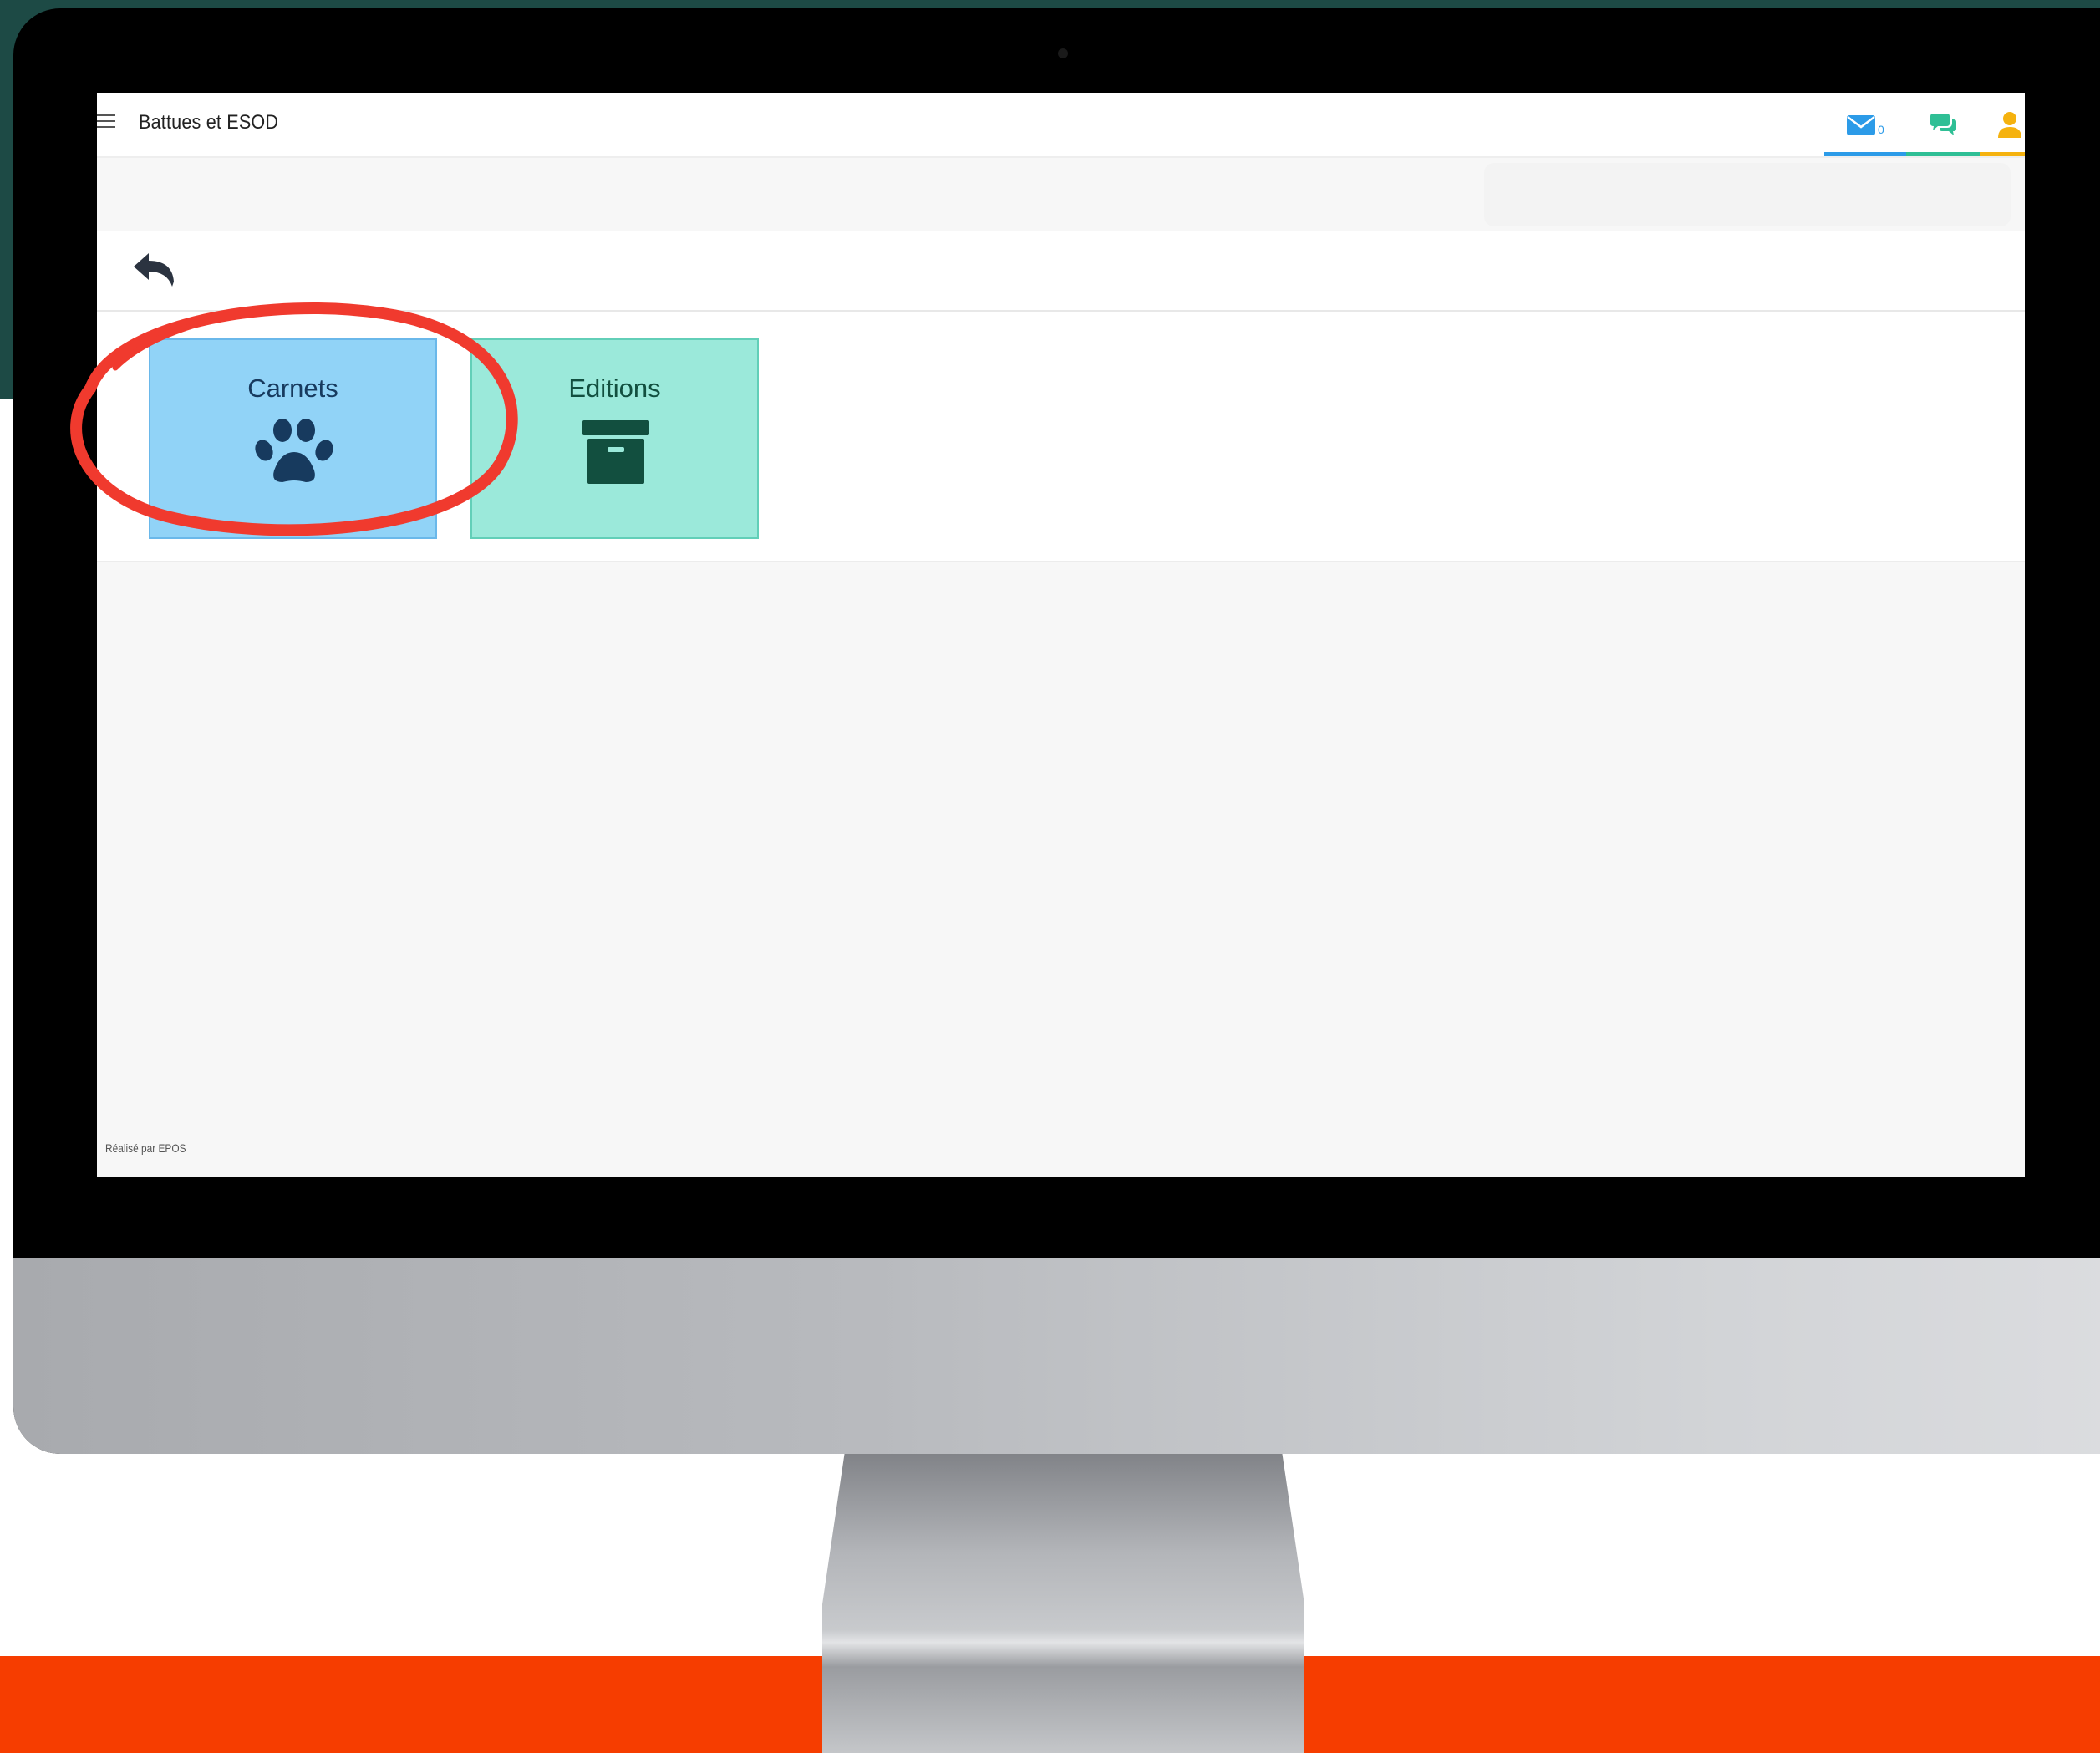  Describe the element at coordinates (1748, 195) in the screenshot. I see `search-area` at that location.